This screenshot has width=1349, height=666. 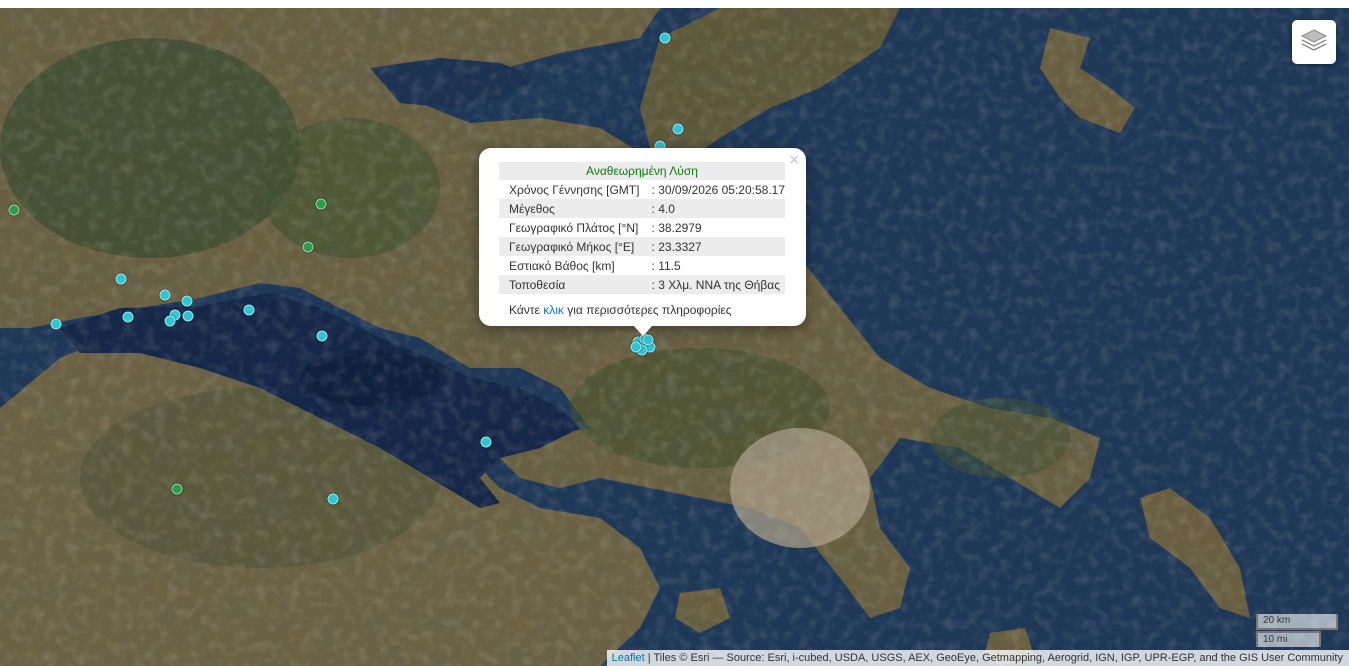 I want to click on popup-footer: Κάντε κλικ για περισσότερες πληροφορίες, so click(x=620, y=310).